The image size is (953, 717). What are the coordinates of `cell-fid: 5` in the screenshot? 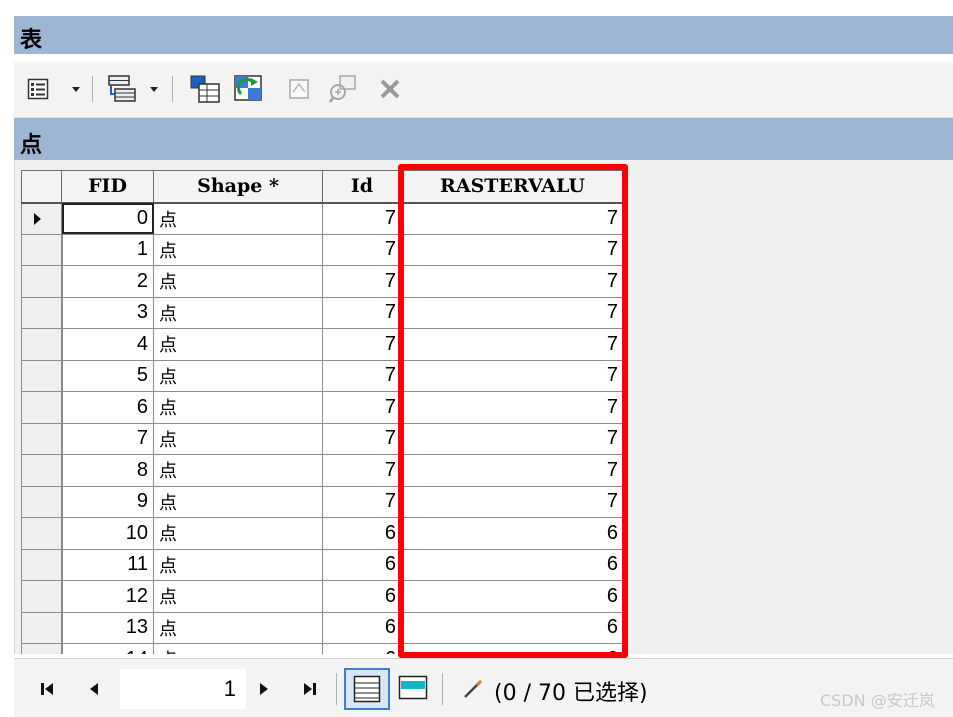 It's located at (107, 375).